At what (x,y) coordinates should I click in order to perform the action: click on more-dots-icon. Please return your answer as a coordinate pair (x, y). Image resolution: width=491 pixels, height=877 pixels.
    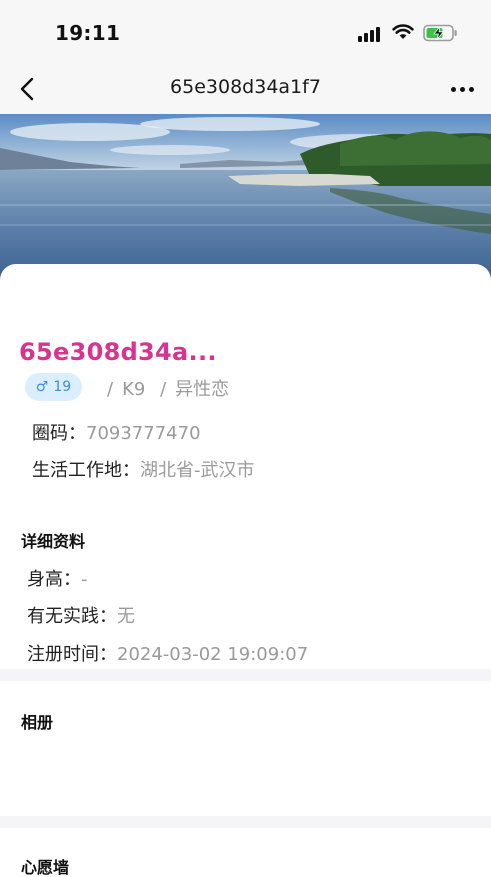
    Looking at the image, I should click on (464, 89).